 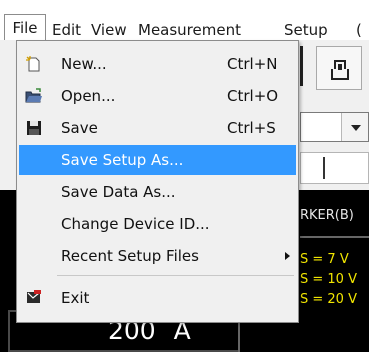 I want to click on marker-title: RKER(B), so click(x=327, y=215).